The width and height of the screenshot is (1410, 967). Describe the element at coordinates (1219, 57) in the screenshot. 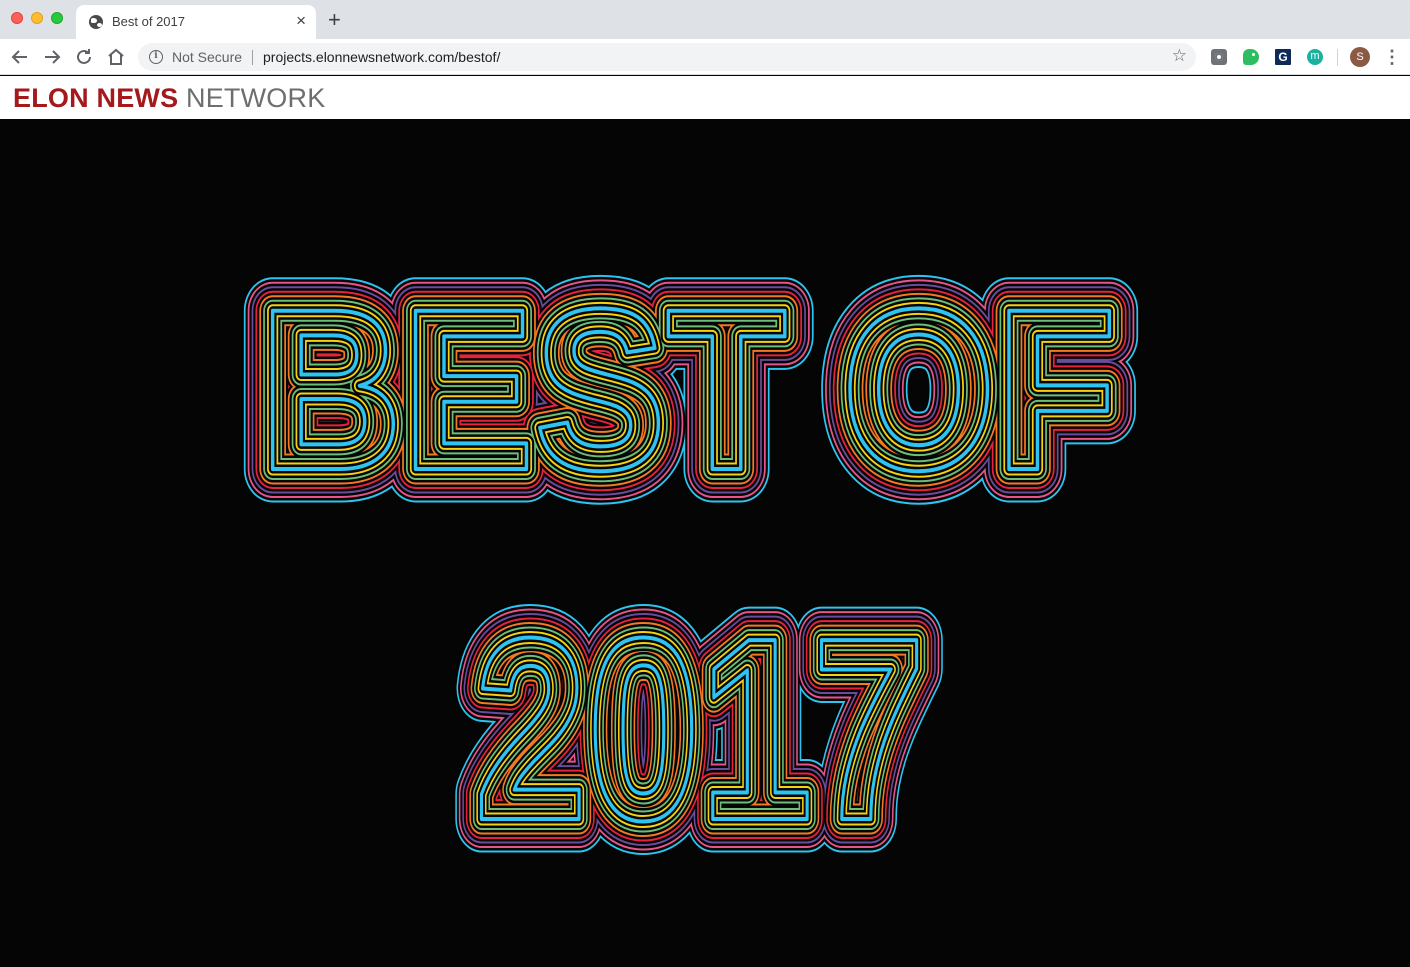

I see `camera-extension-icon` at that location.